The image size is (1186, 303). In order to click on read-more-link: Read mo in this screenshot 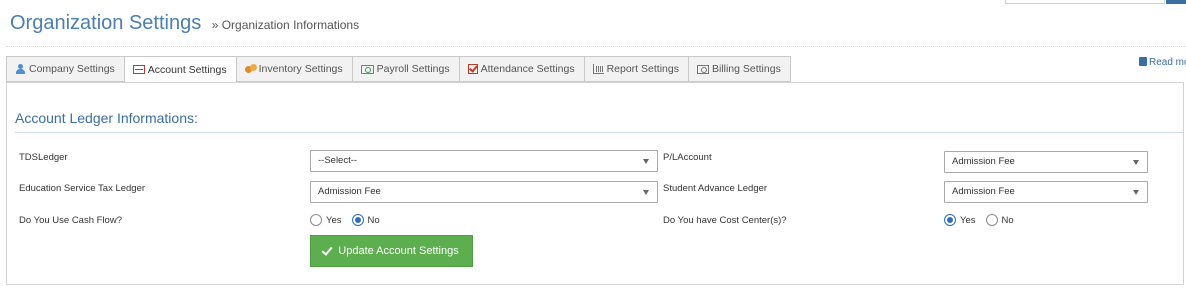, I will do `click(1162, 62)`.